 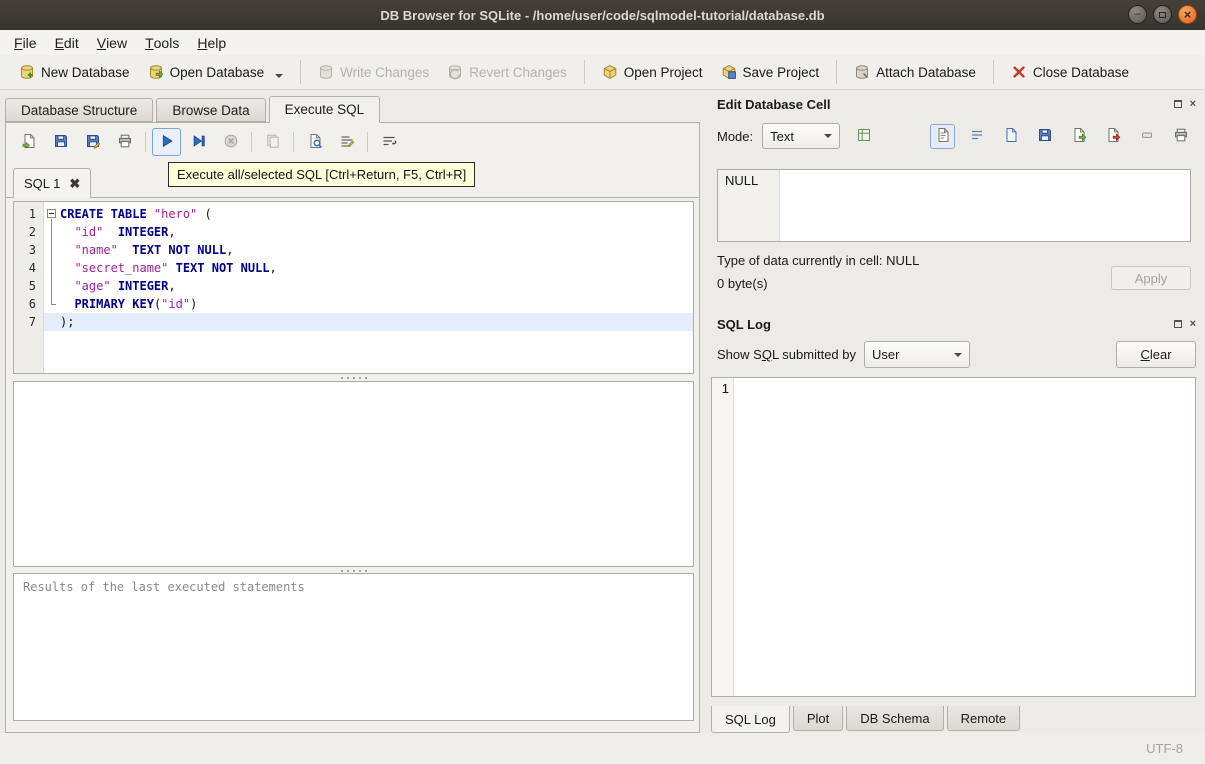 I want to click on wrap-lines-icon, so click(x=977, y=136).